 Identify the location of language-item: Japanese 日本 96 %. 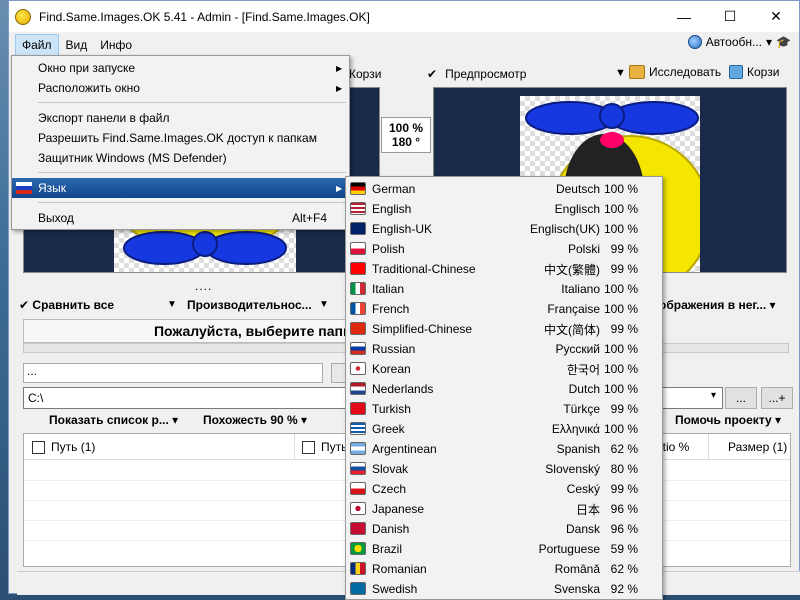
(504, 509).